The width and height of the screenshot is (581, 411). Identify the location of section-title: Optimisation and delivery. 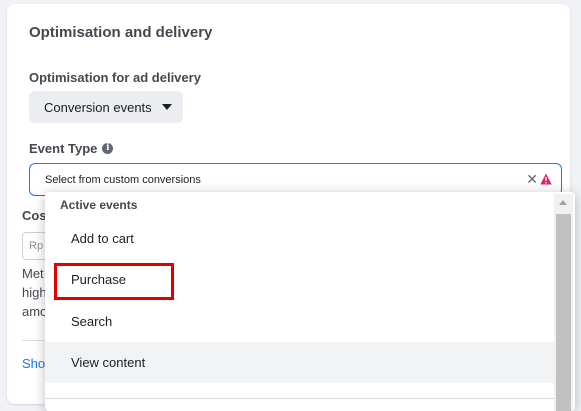
(121, 32).